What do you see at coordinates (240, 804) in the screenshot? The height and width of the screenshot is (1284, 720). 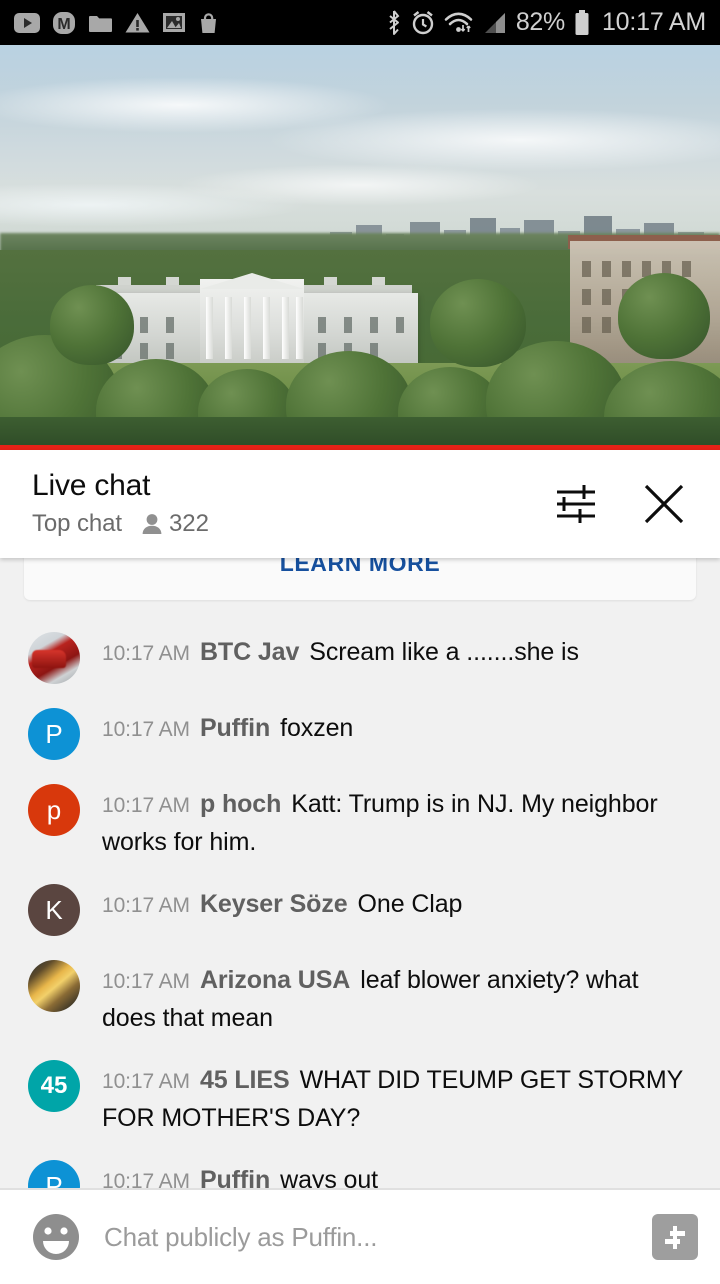 I see `message-author: p hoch` at bounding box center [240, 804].